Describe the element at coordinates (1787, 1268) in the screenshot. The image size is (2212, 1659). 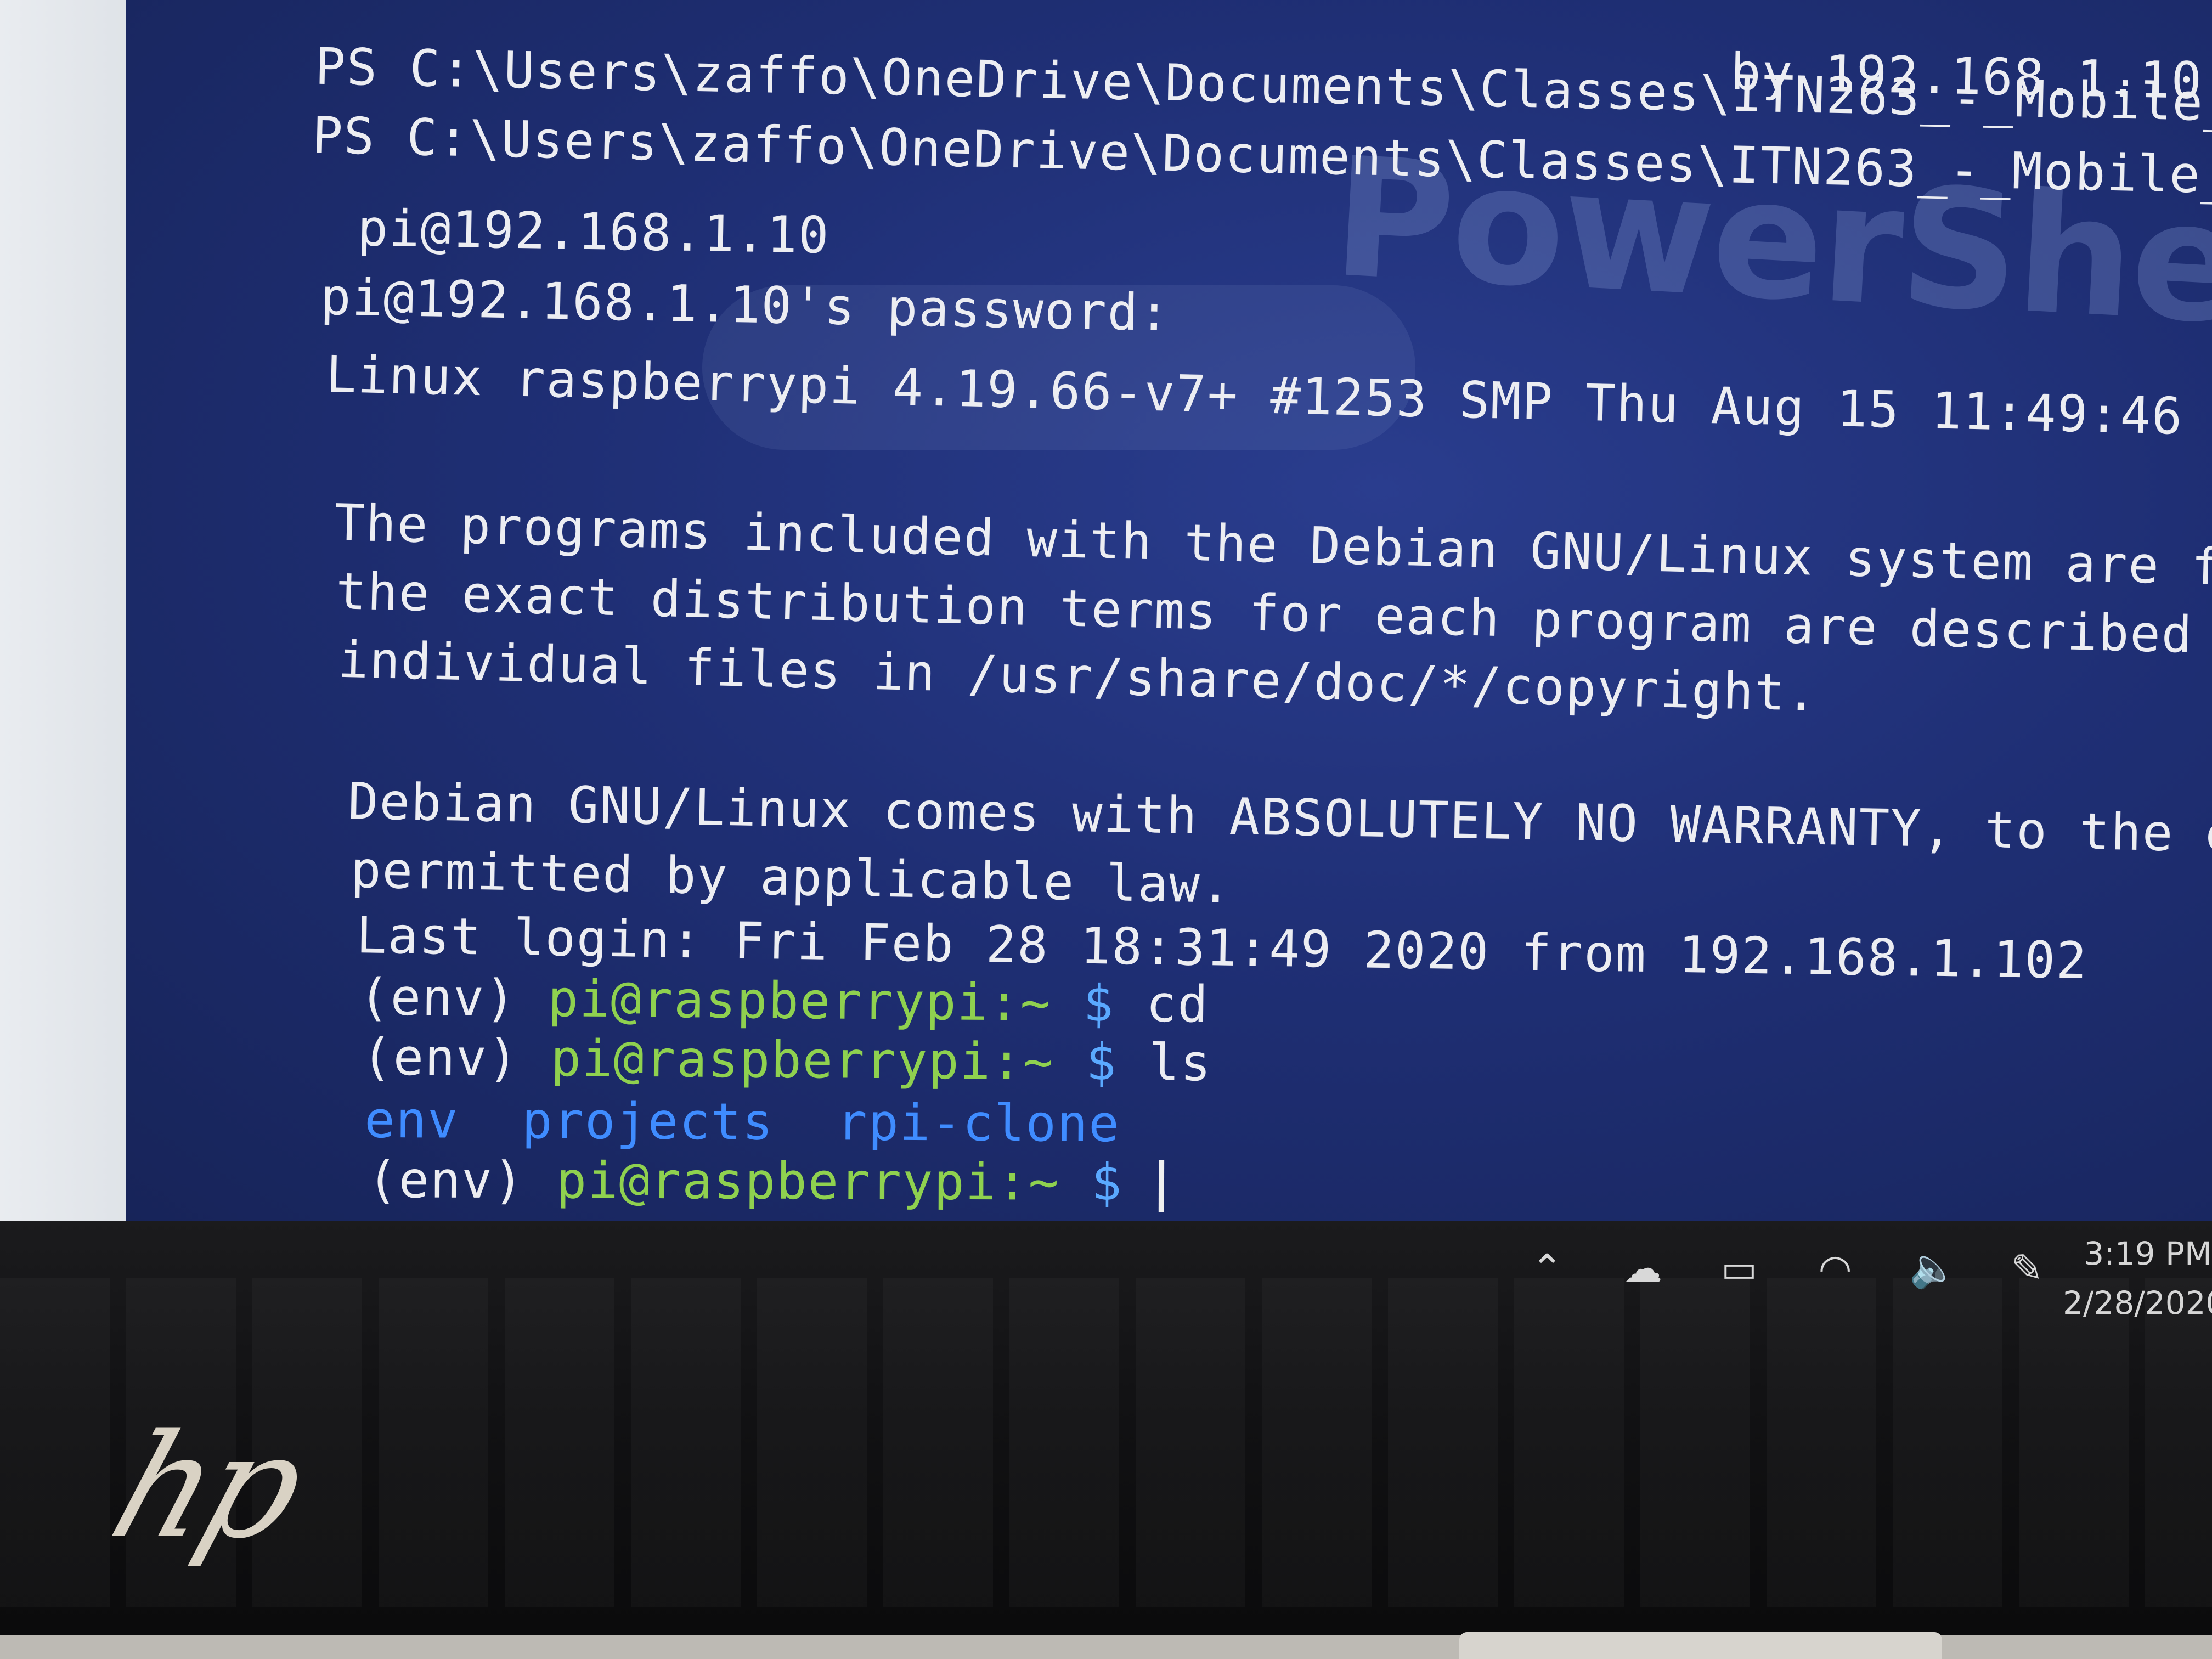
I see `system-tray: ⌃ ☁ ▭ ◠ 🔈 ✎` at that location.